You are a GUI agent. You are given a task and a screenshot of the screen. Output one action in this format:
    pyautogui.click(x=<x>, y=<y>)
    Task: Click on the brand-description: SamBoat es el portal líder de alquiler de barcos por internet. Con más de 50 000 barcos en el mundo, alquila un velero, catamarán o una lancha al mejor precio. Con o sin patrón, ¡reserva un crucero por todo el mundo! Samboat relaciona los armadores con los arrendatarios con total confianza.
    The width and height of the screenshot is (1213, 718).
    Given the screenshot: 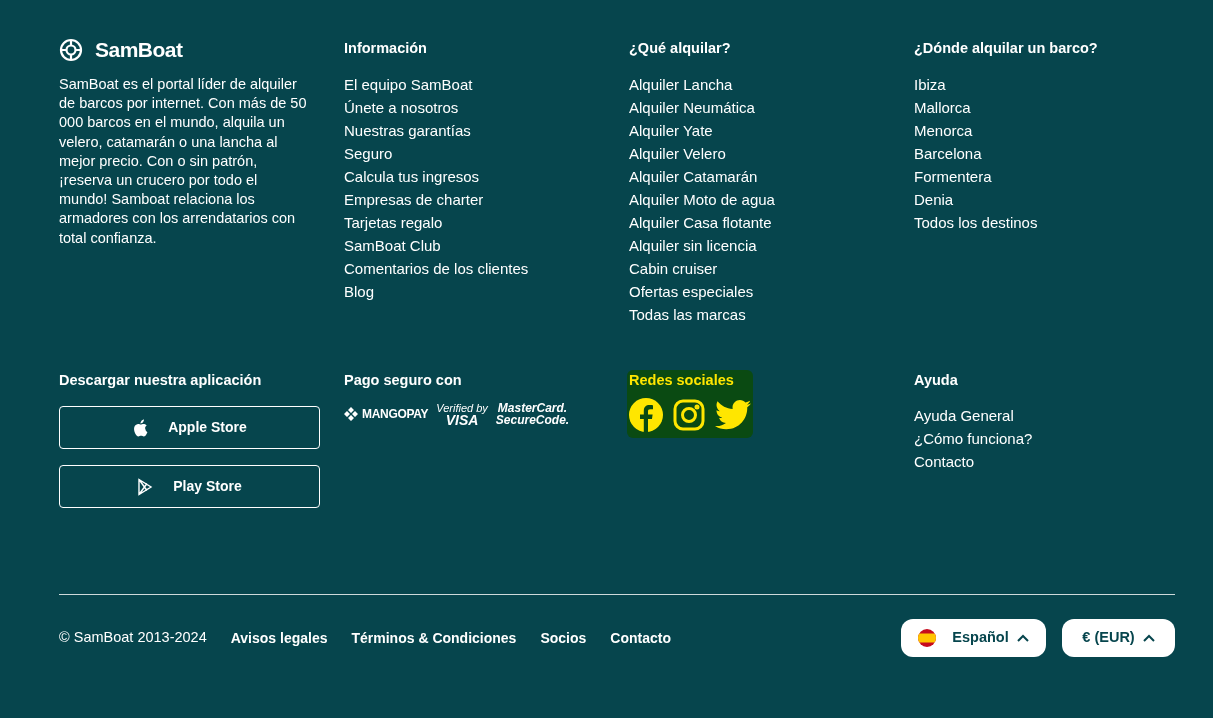 What is the action you would take?
    pyautogui.click(x=183, y=161)
    